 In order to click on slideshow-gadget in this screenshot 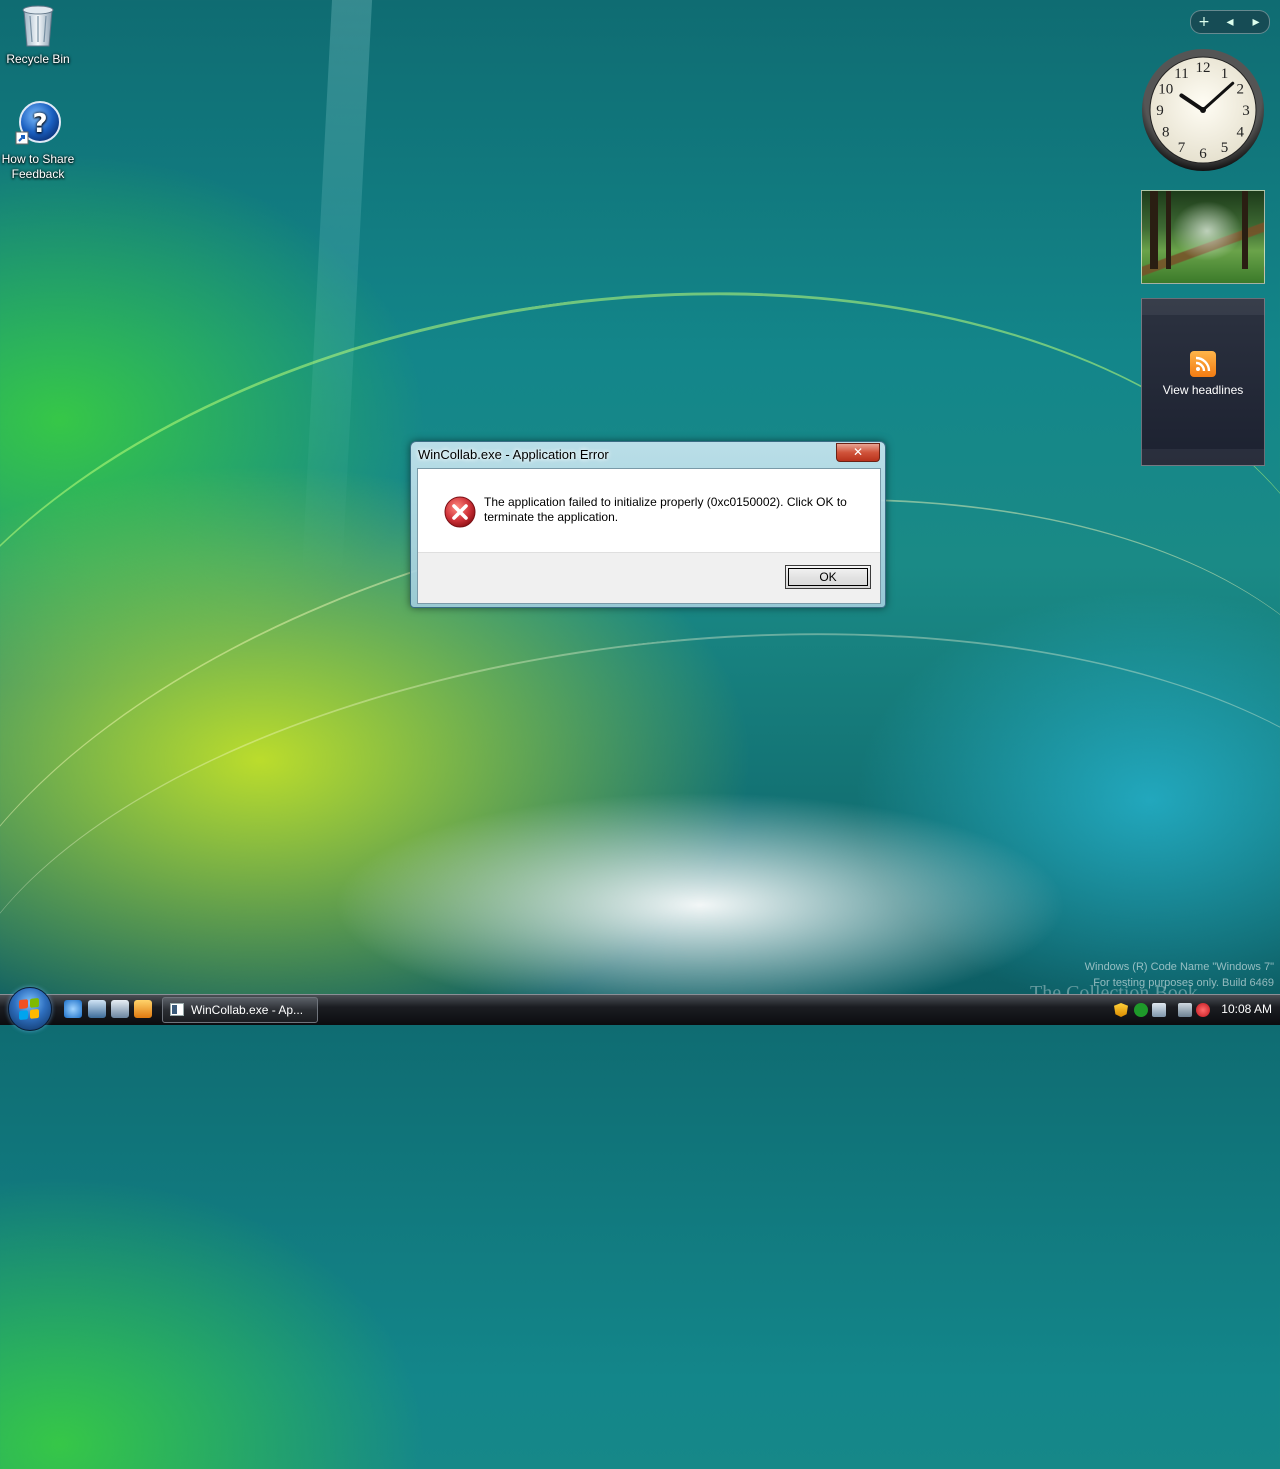, I will do `click(1203, 237)`.